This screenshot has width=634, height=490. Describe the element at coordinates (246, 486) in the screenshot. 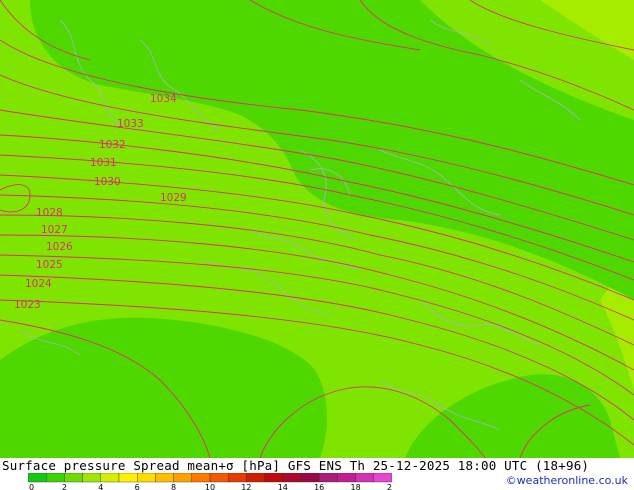

I see `colorbar-tick-label: 12` at that location.